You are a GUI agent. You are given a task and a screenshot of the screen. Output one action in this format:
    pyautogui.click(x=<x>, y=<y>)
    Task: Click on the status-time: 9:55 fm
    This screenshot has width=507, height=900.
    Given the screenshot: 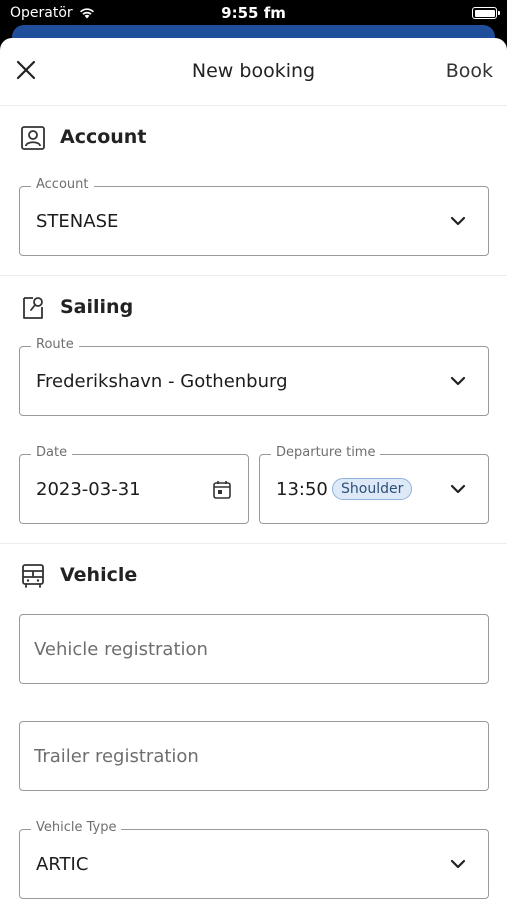 What is the action you would take?
    pyautogui.click(x=253, y=13)
    